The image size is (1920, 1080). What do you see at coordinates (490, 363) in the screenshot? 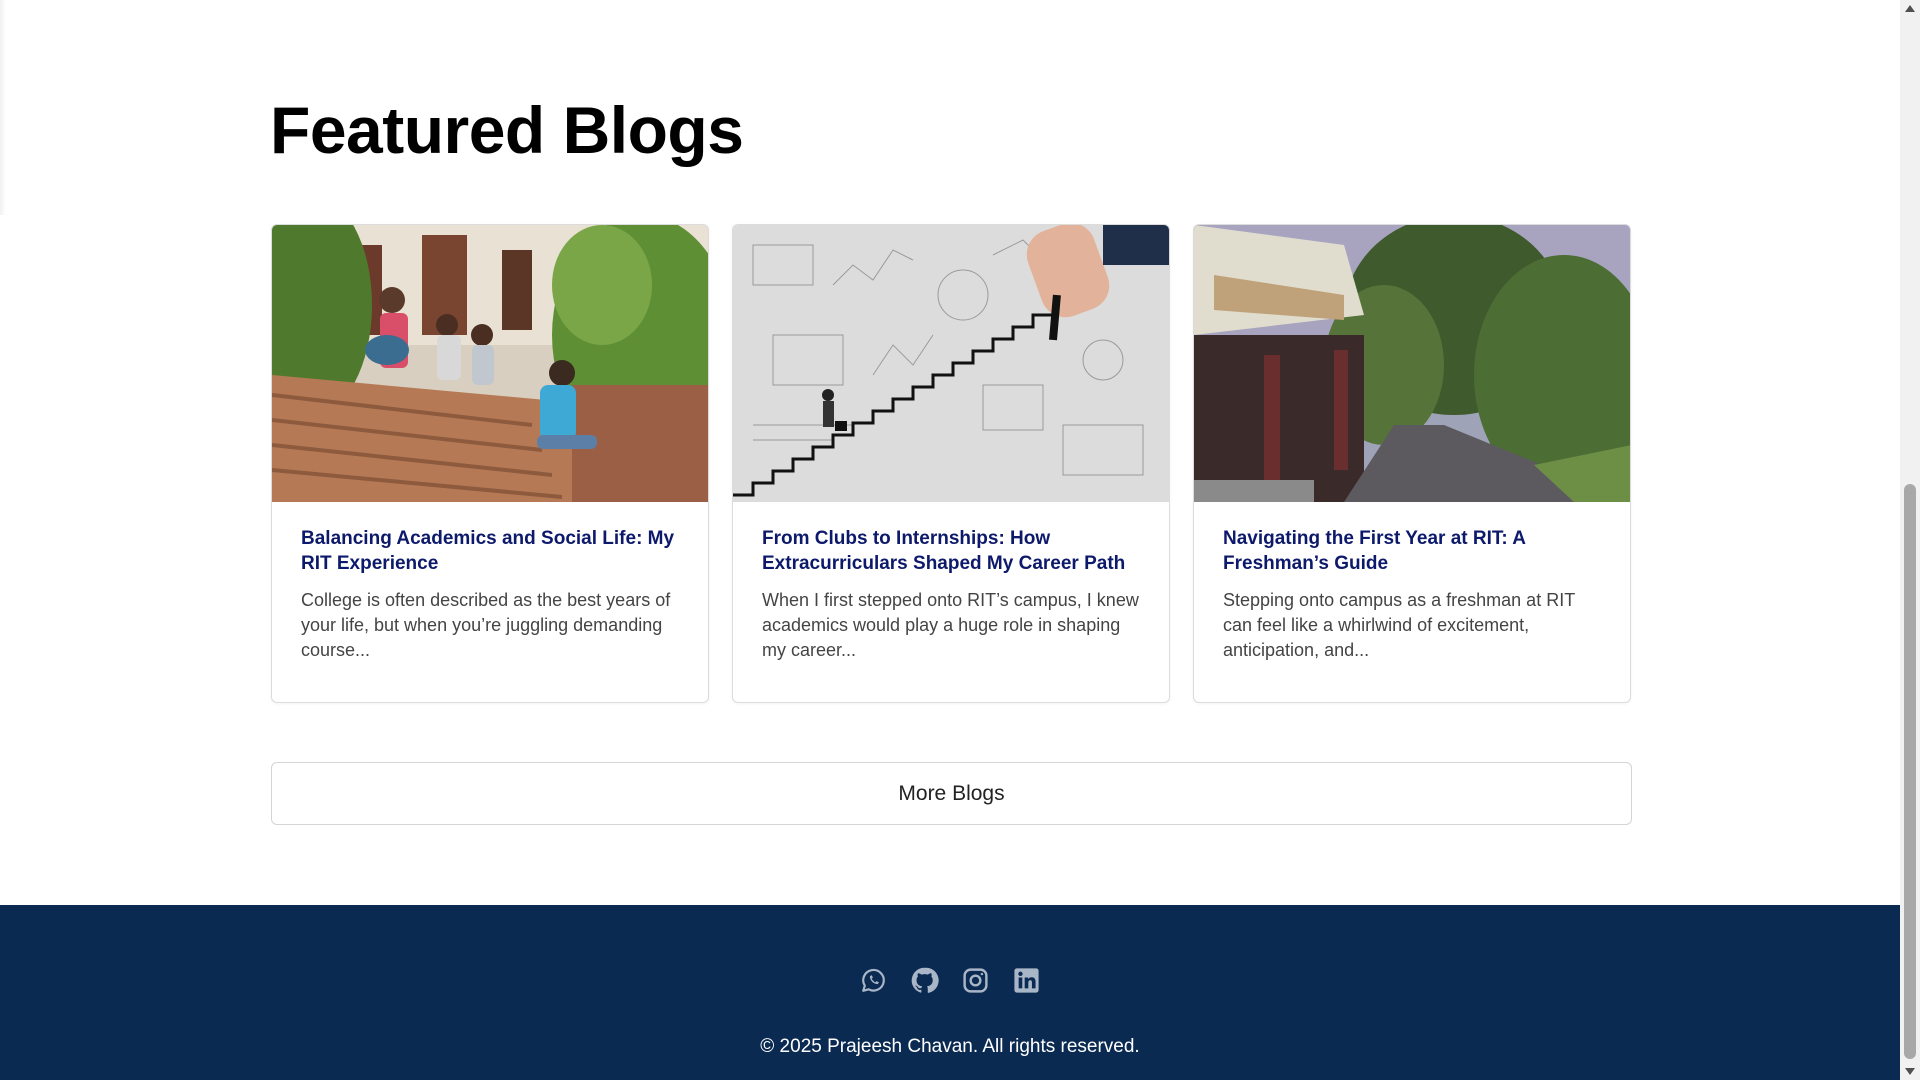
I see `blog-image-students-on-steps` at bounding box center [490, 363].